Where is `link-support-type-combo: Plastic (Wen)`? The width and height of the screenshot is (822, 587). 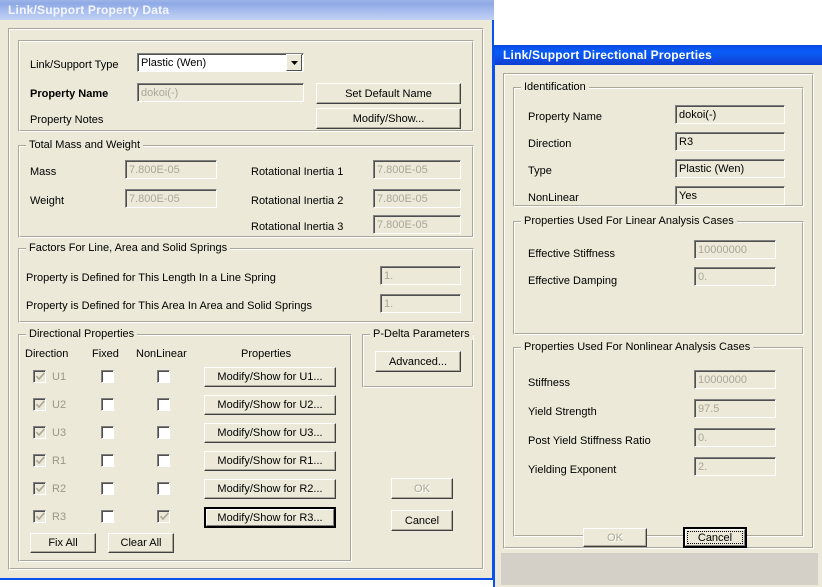 link-support-type-combo: Plastic (Wen) is located at coordinates (220, 62).